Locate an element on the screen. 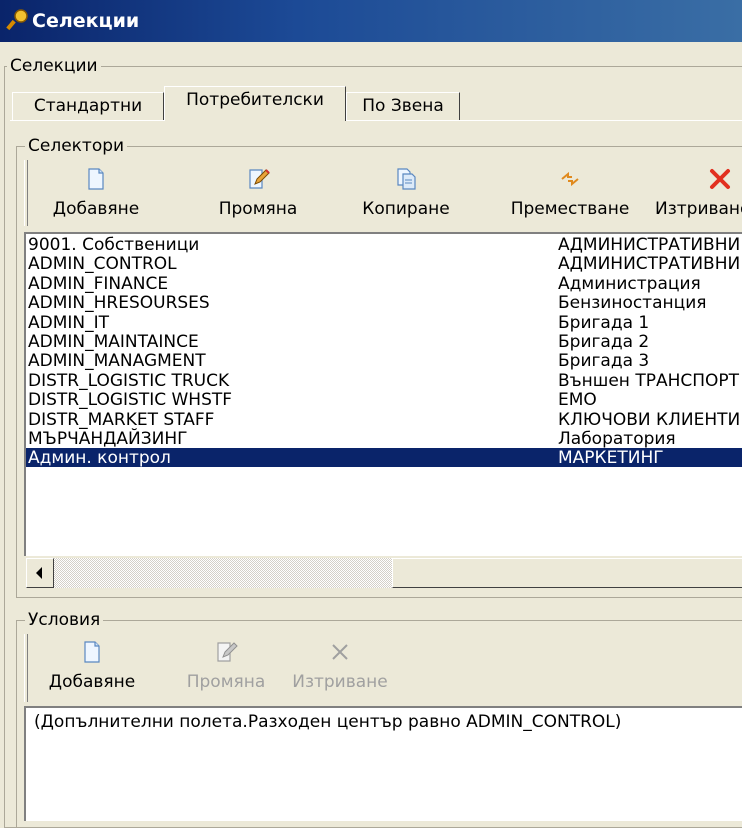 This screenshot has width=742, height=828. tab-custom-label: Потребителски is located at coordinates (255, 100).